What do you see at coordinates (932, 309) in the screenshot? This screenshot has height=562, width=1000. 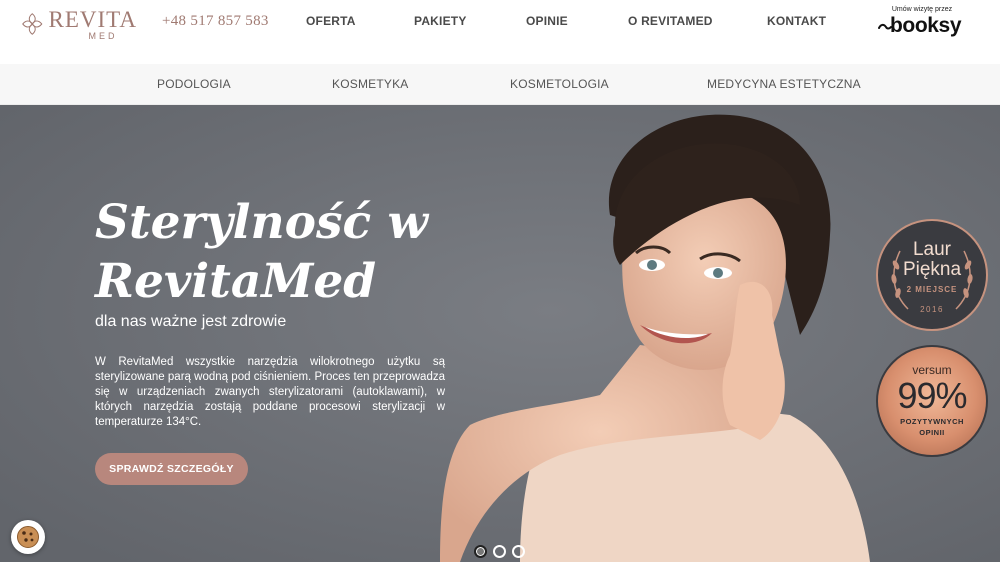 I see `laur-year: 2016` at bounding box center [932, 309].